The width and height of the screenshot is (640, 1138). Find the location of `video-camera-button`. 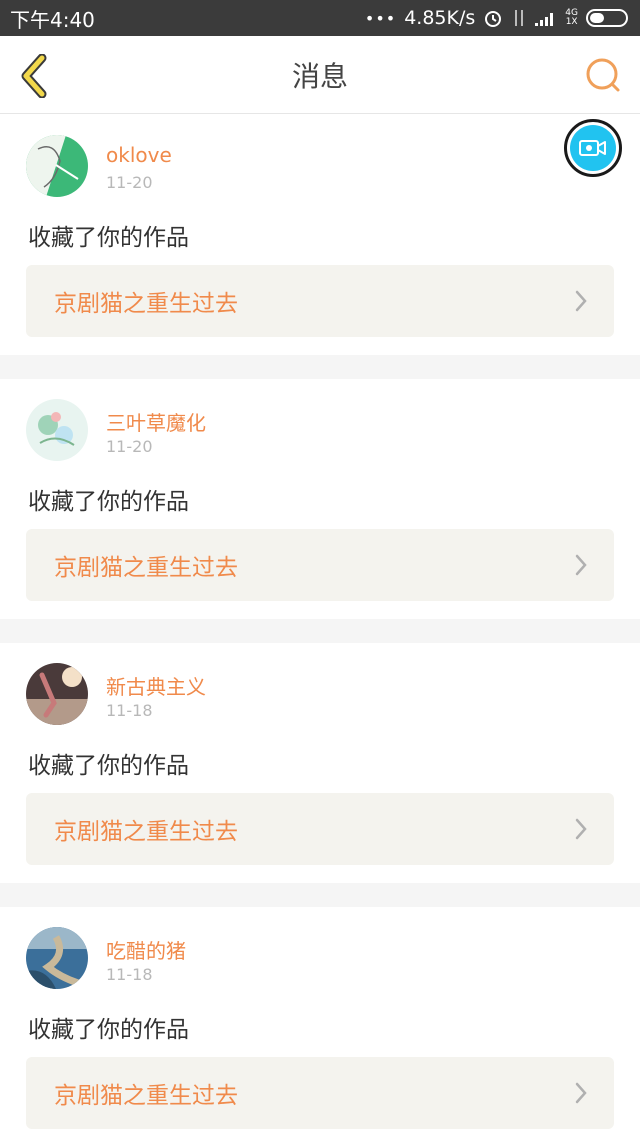

video-camera-button is located at coordinates (593, 148).